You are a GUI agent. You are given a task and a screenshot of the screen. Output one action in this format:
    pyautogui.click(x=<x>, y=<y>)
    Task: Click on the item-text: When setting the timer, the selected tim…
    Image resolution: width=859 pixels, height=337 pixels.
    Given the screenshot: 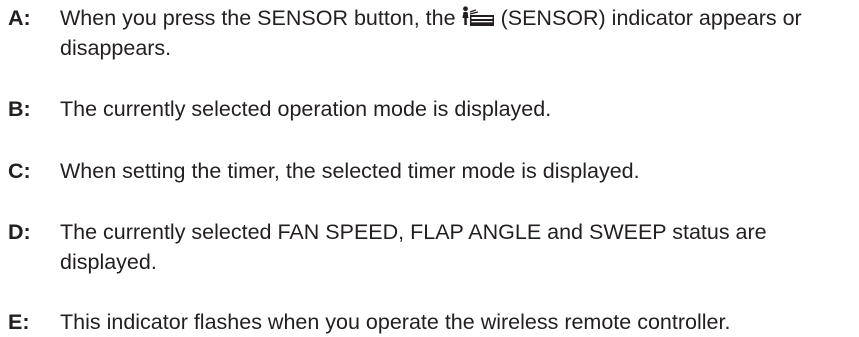 What is the action you would take?
    pyautogui.click(x=350, y=171)
    